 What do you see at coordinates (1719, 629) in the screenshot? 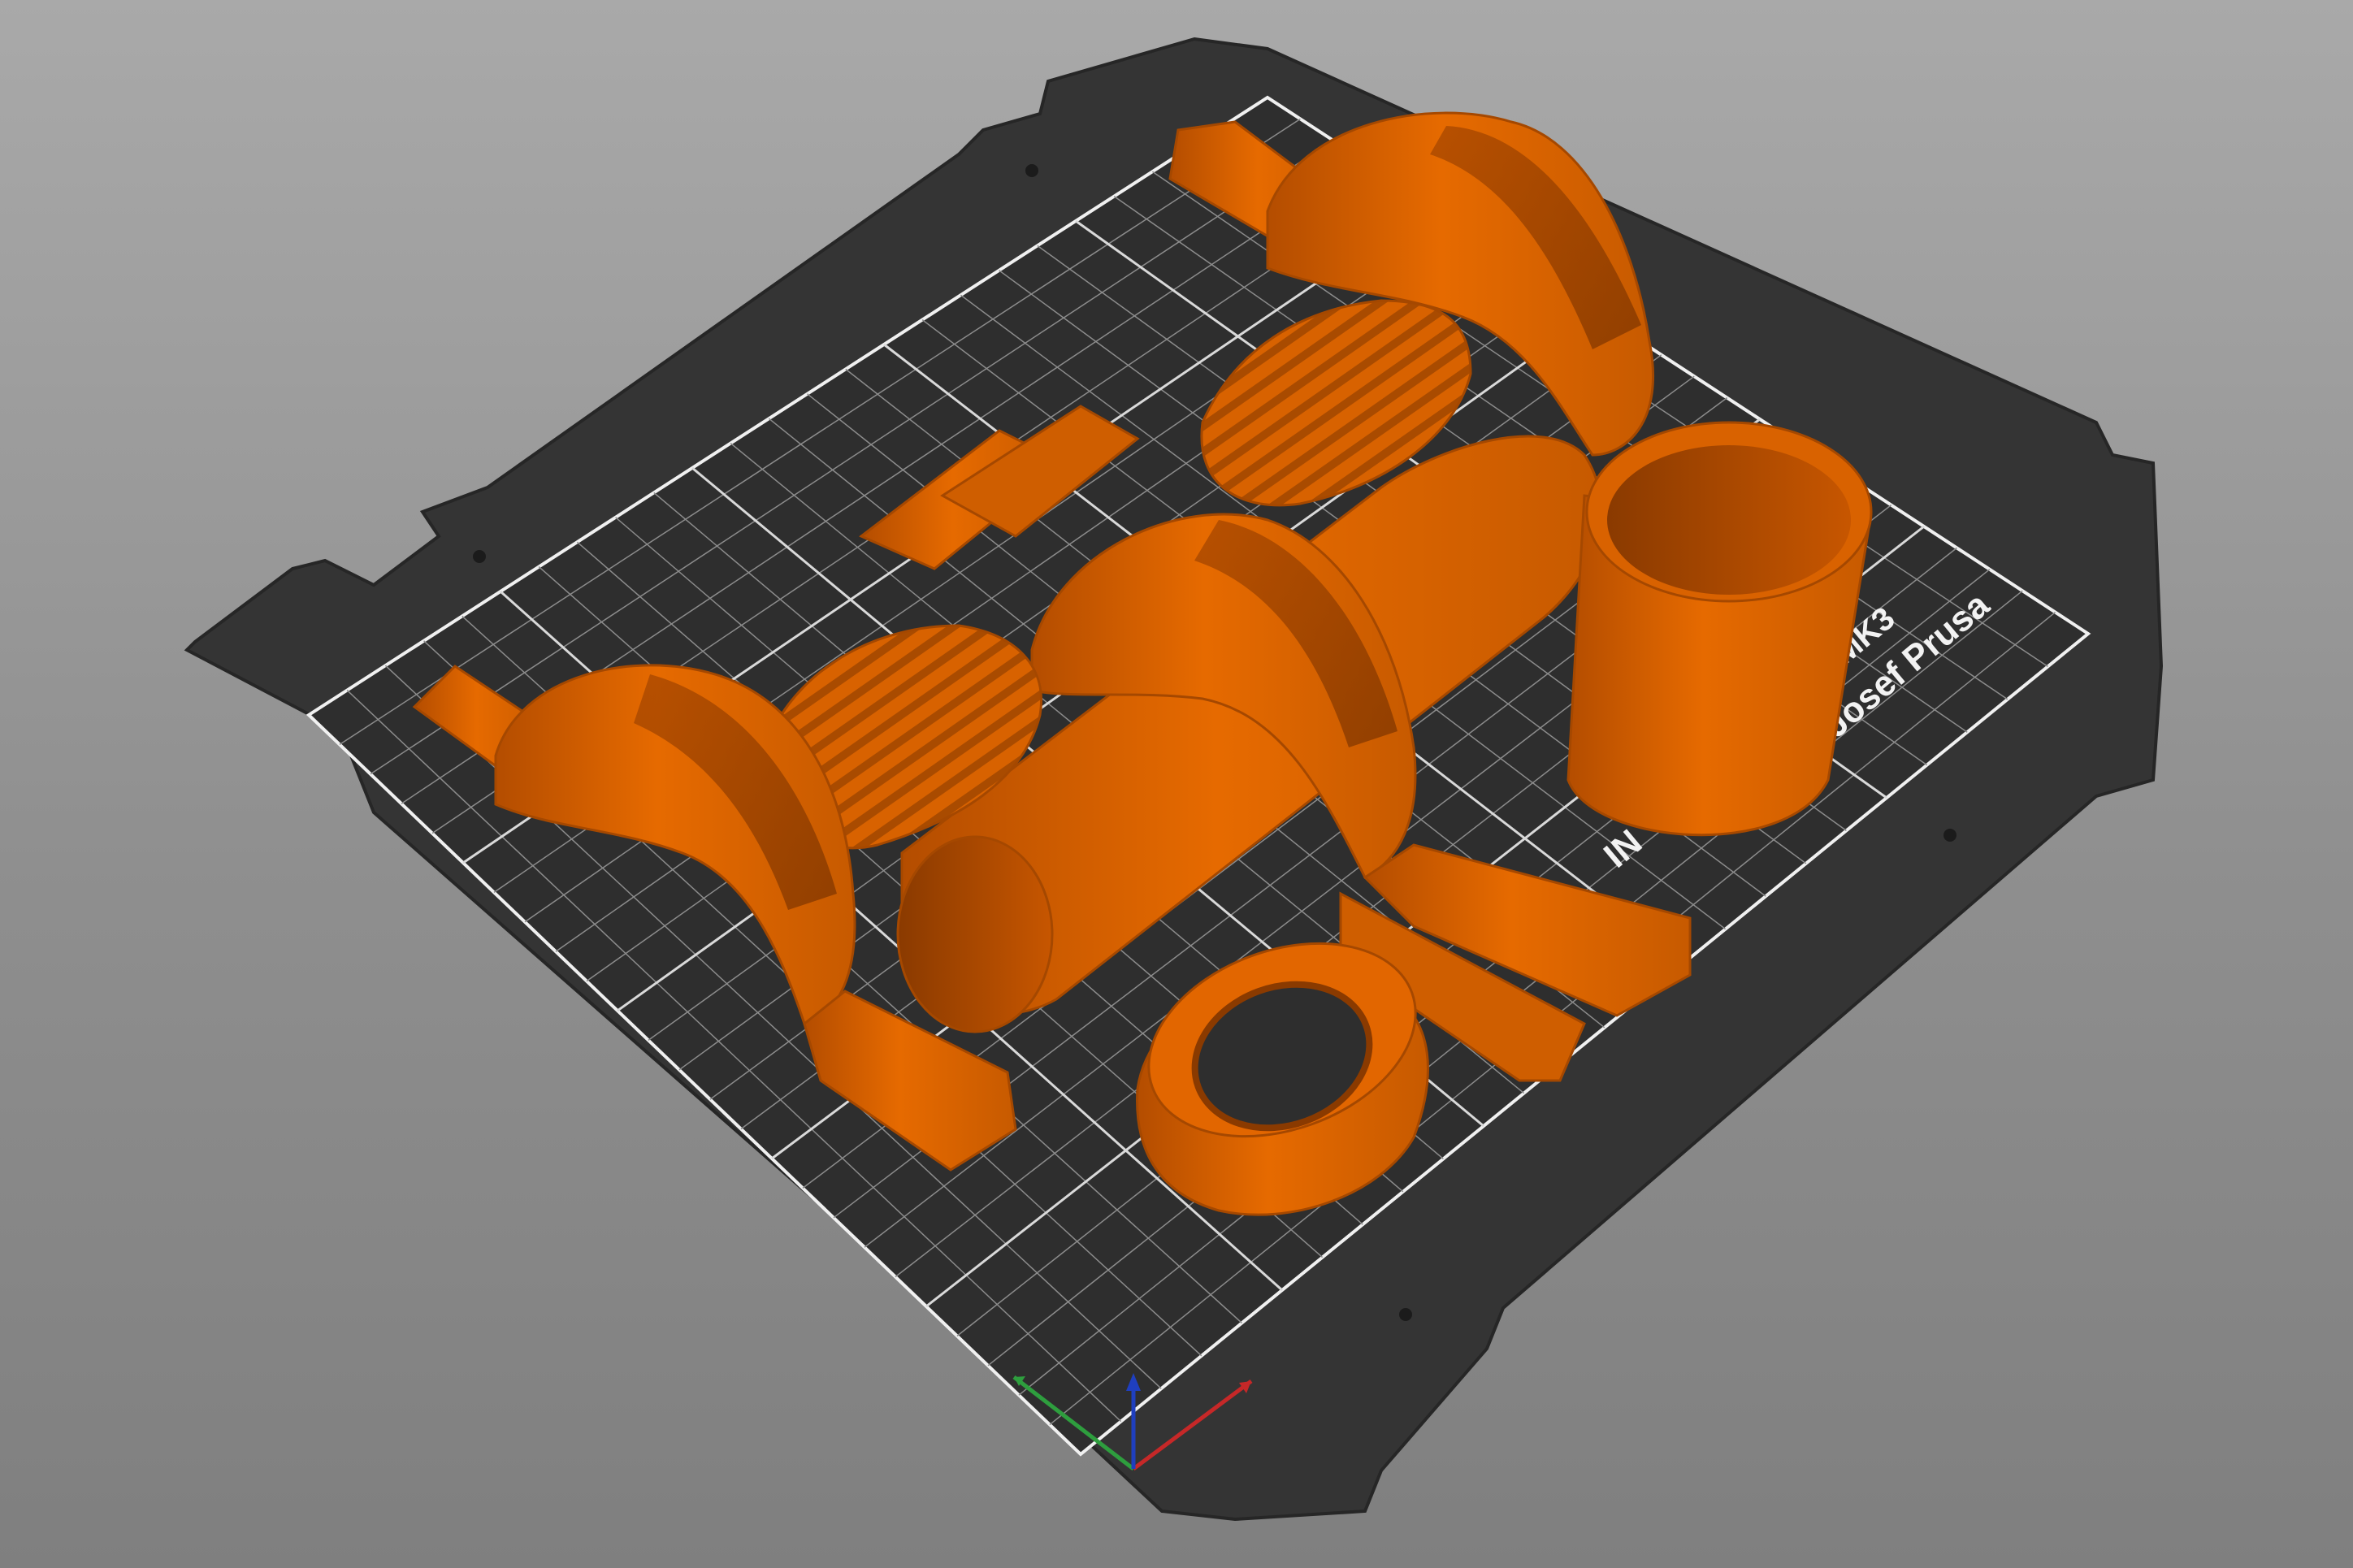
I see `model-cylinder-cup` at bounding box center [1719, 629].